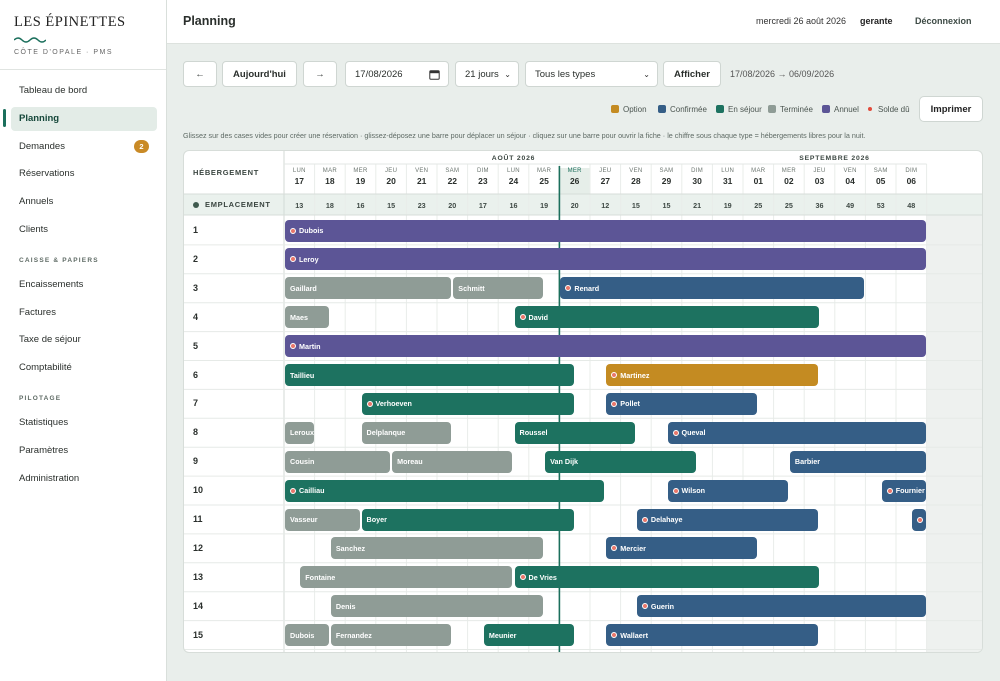 This screenshot has height=681, width=1000. Describe the element at coordinates (360, 181) in the screenshot. I see `day-number: 19` at that location.